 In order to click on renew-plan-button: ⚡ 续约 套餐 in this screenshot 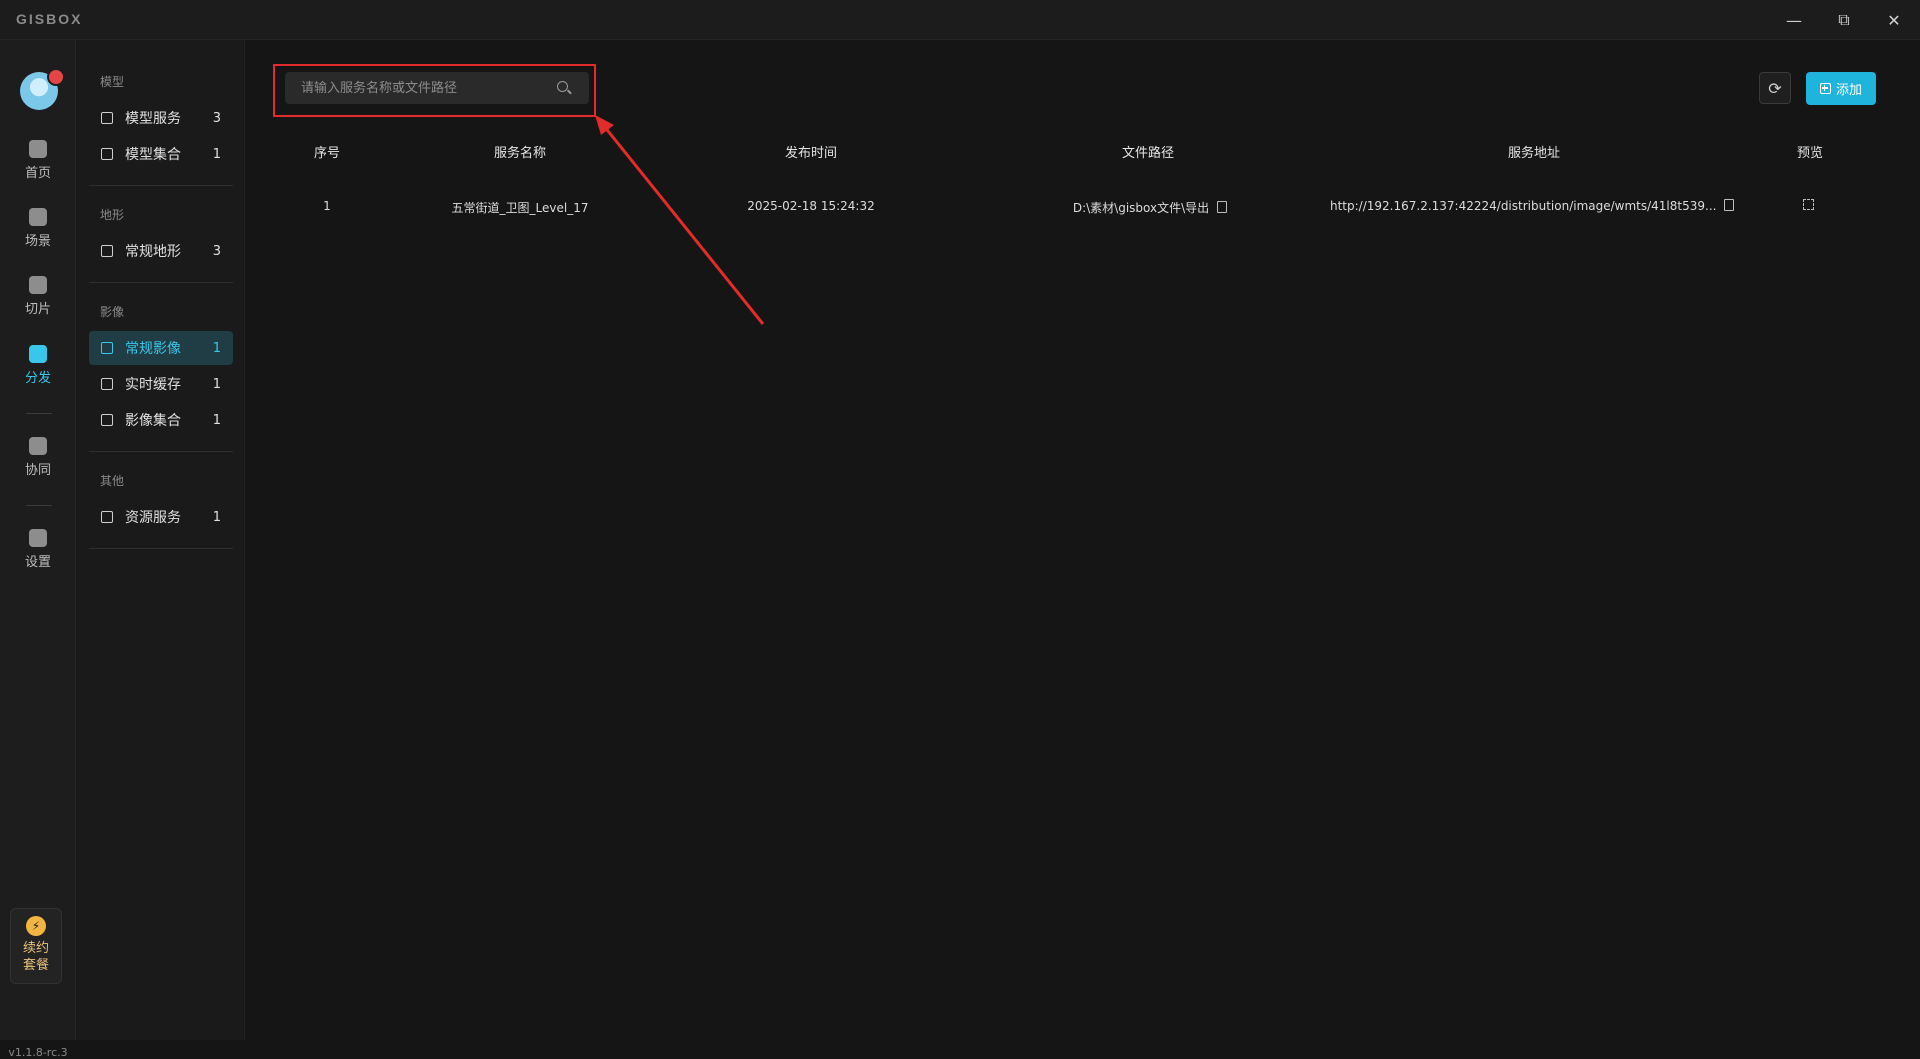, I will do `click(36, 946)`.